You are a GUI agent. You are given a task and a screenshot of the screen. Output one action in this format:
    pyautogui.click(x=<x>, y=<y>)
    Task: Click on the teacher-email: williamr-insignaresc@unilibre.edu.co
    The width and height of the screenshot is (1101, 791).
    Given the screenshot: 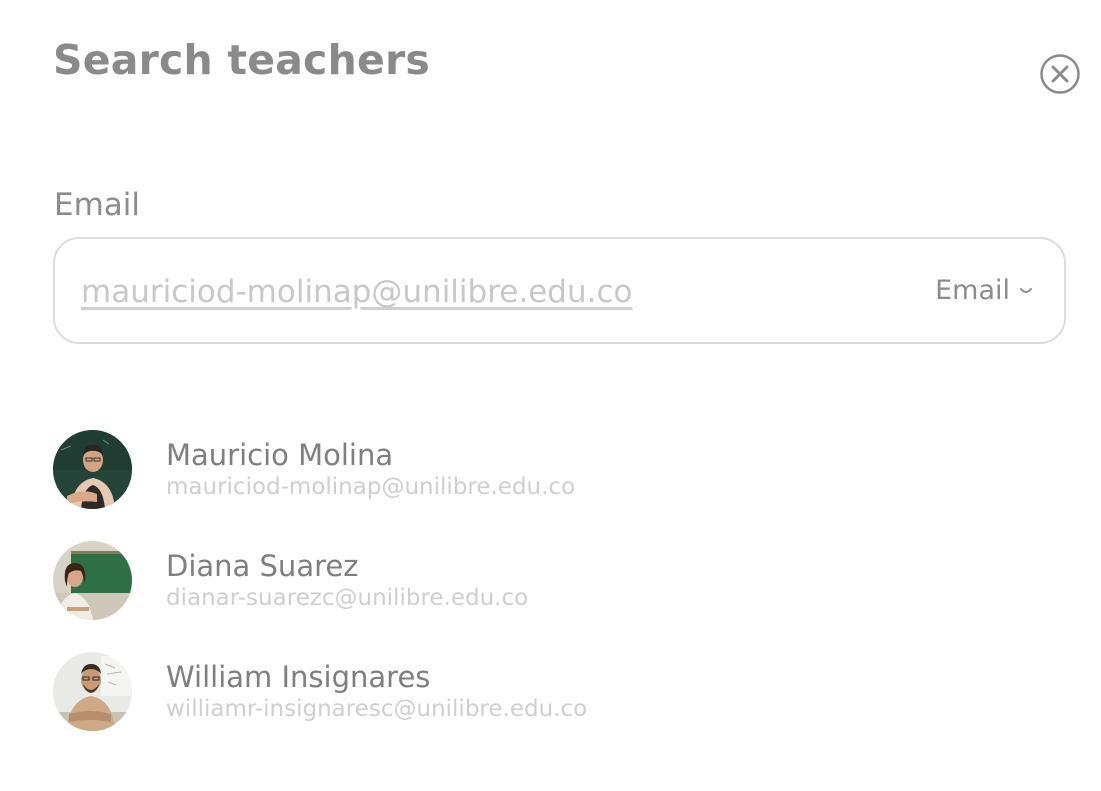 What is the action you would take?
    pyautogui.click(x=377, y=709)
    